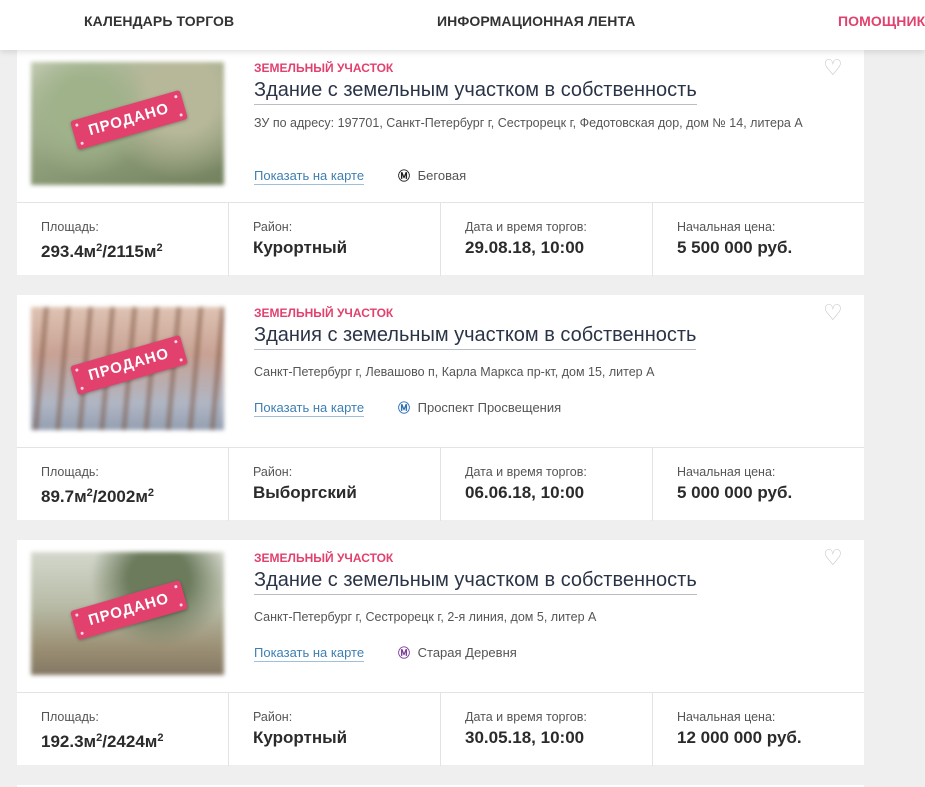  What do you see at coordinates (305, 492) in the screenshot?
I see `district-value: Выборгский` at bounding box center [305, 492].